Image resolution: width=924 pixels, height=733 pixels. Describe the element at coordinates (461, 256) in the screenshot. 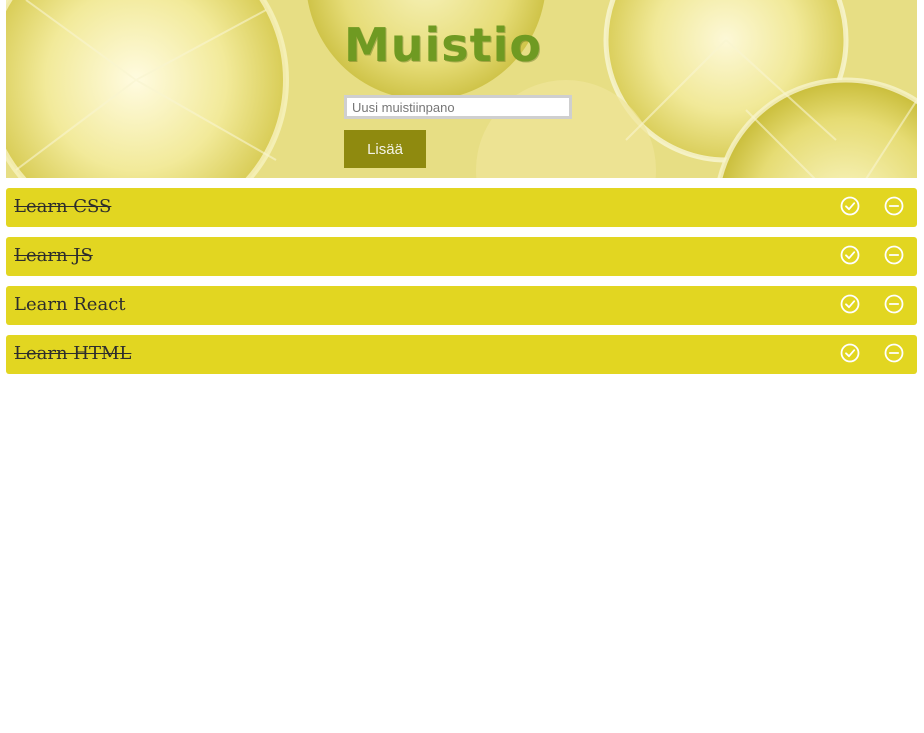

I see `todo-item: Learn JS` at that location.